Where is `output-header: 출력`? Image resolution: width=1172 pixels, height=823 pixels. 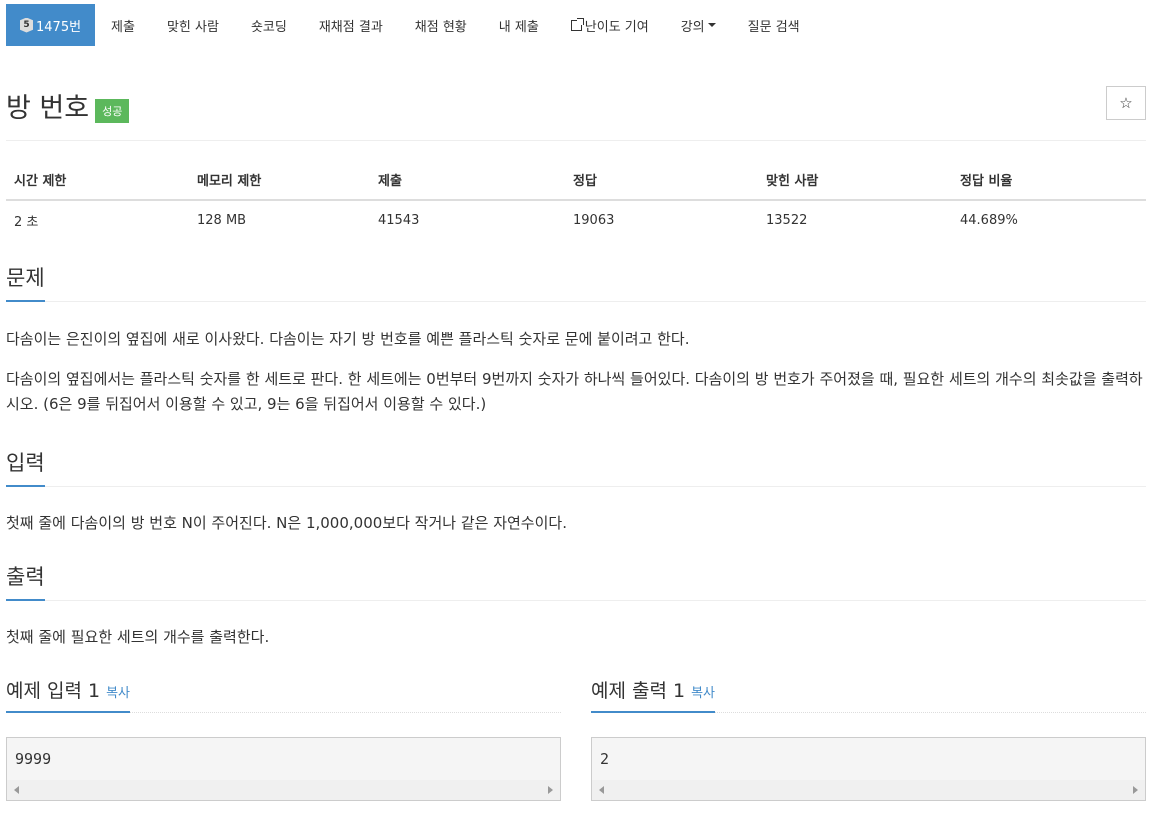 output-header: 출력 is located at coordinates (576, 581).